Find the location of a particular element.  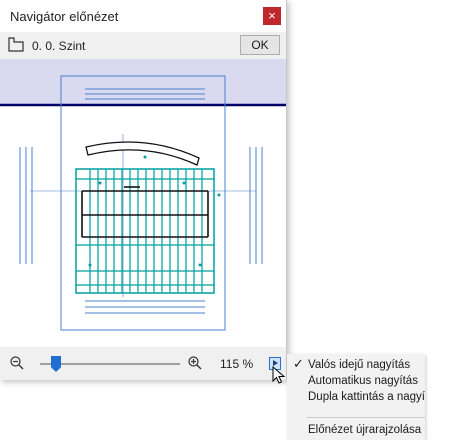

ok-button: OK is located at coordinates (260, 45).